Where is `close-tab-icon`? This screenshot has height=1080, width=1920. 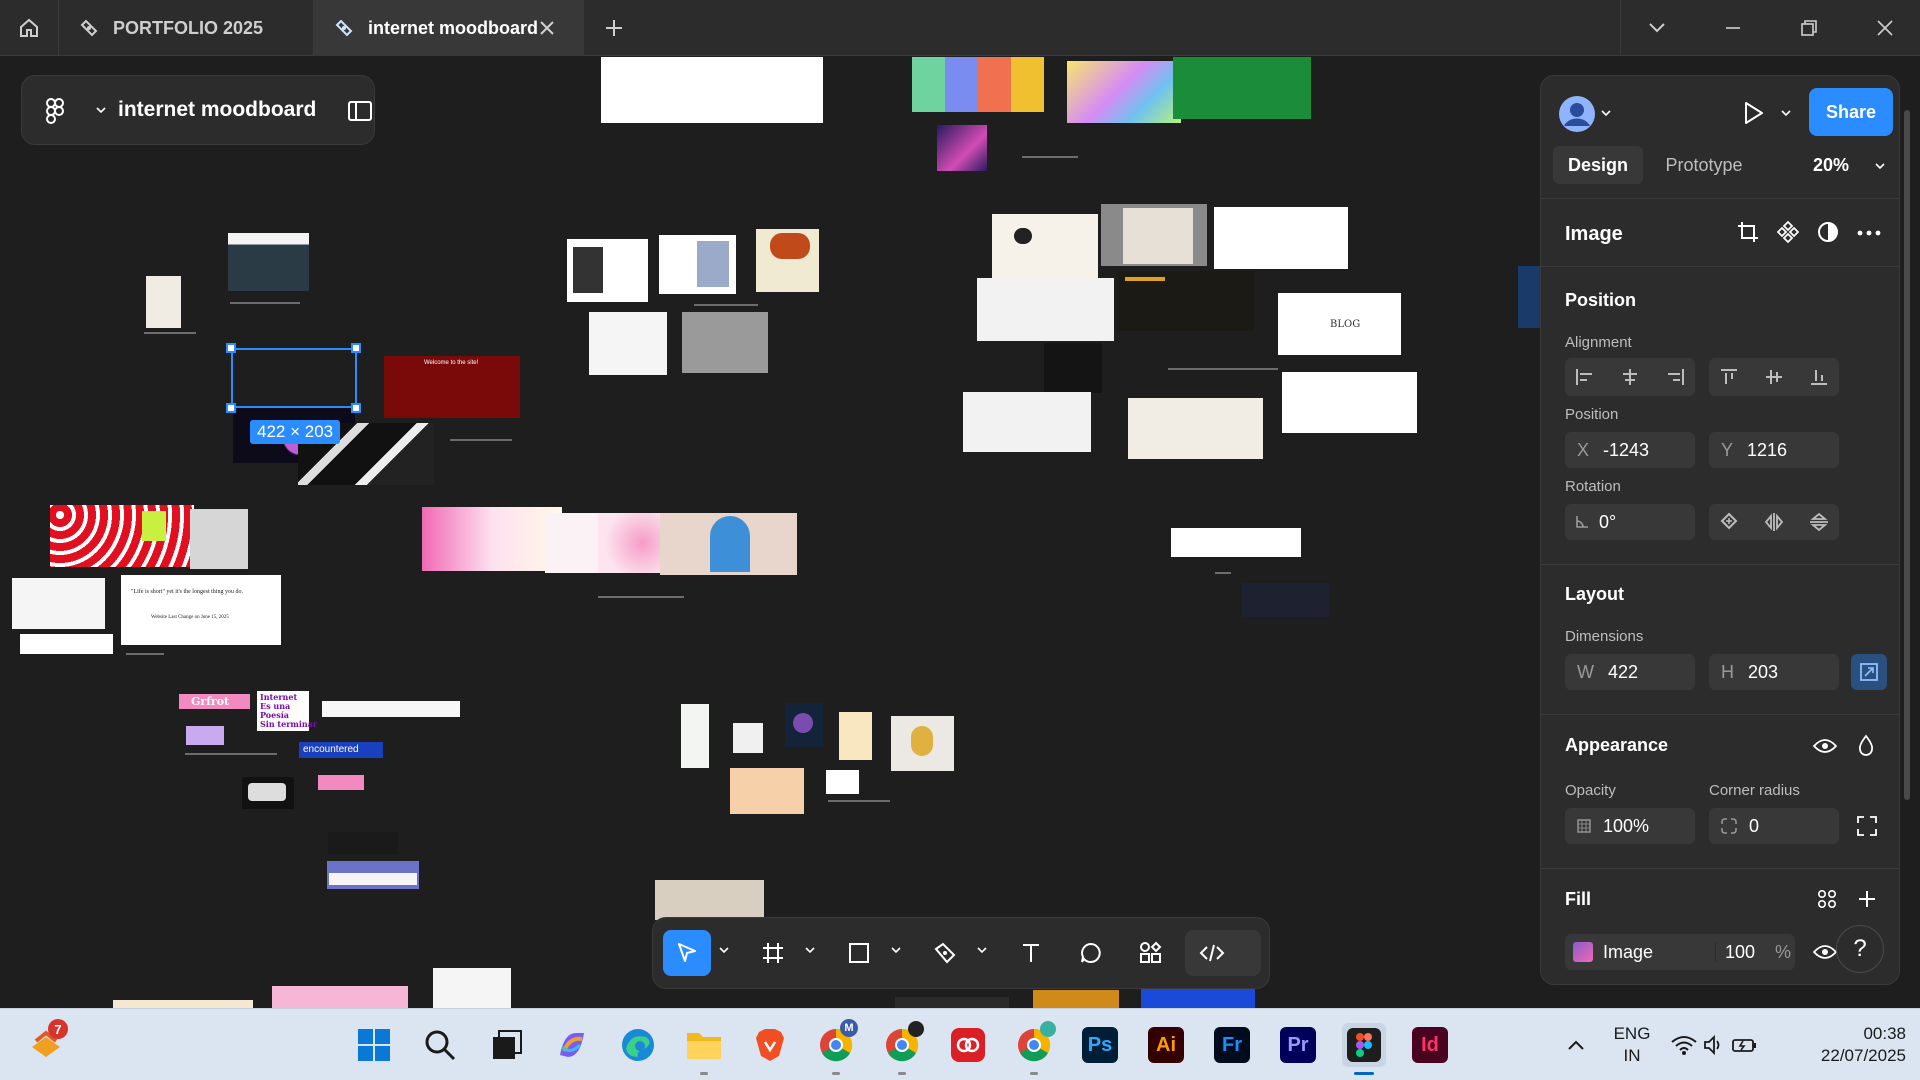 close-tab-icon is located at coordinates (547, 28).